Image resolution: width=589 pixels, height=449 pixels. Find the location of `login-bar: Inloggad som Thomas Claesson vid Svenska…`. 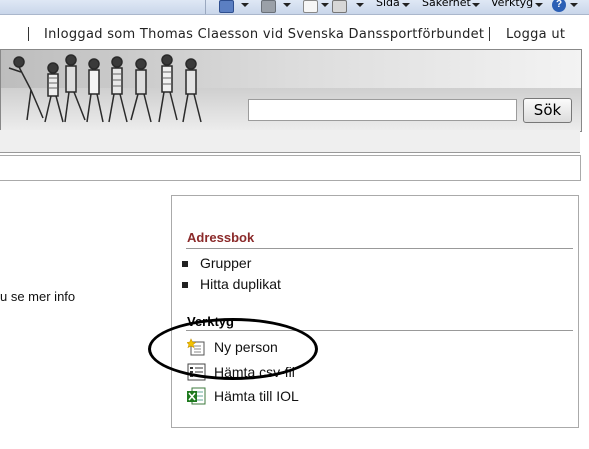

login-bar: Inloggad som Thomas Claesson vid Svenska… is located at coordinates (294, 35).